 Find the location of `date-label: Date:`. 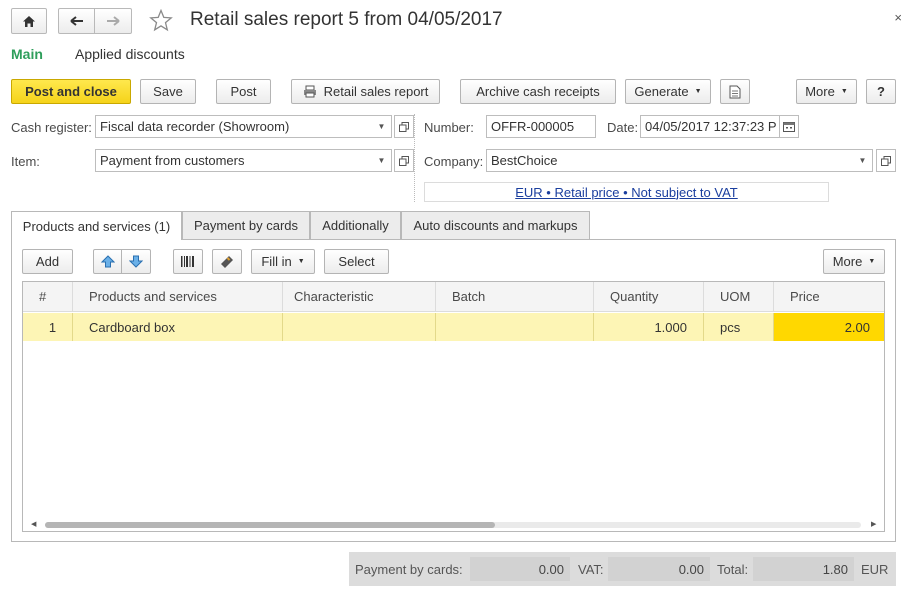

date-label: Date: is located at coordinates (623, 127).